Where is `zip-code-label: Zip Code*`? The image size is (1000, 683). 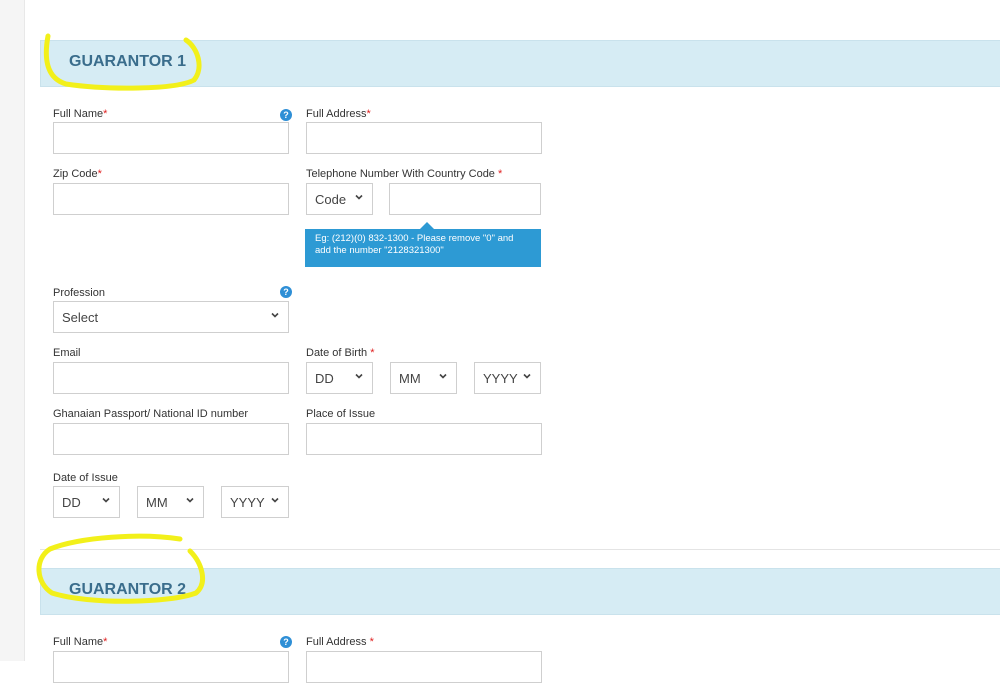 zip-code-label: Zip Code* is located at coordinates (77, 174).